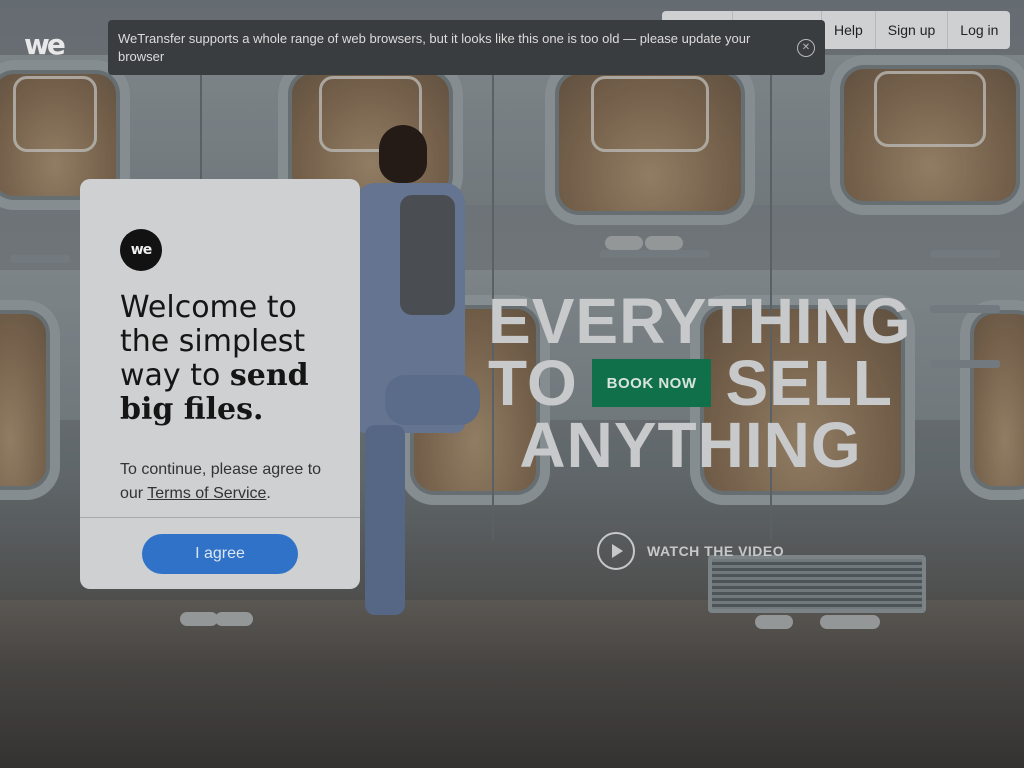  I want to click on hero-line-1: EVERYTHING, so click(700, 321).